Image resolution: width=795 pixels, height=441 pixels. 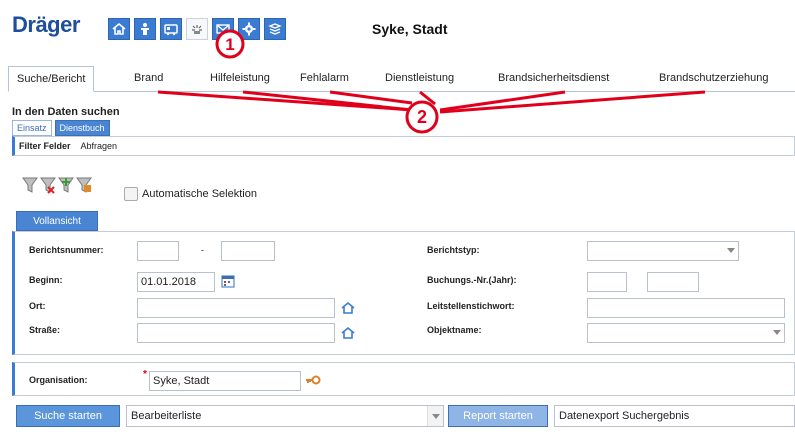 I want to click on range-dash: -, so click(x=202, y=250).